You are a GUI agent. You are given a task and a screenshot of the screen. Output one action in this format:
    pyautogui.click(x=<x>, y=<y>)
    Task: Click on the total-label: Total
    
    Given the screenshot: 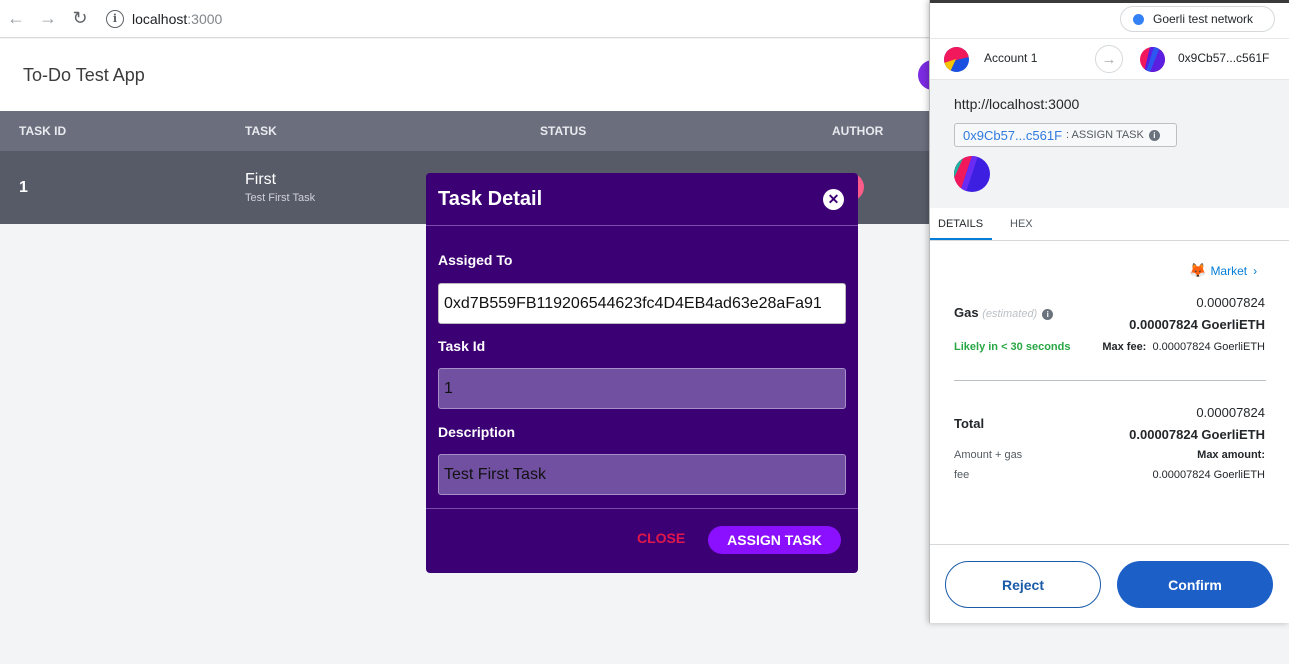 What is the action you would take?
    pyautogui.click(x=969, y=423)
    